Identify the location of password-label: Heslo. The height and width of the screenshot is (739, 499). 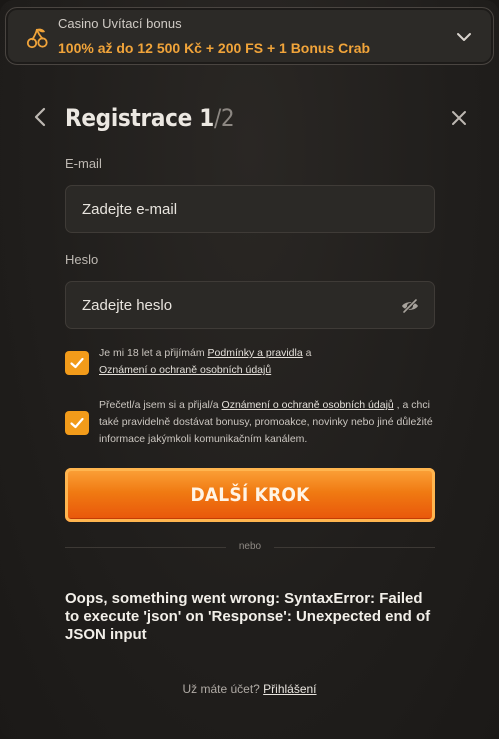
(82, 259).